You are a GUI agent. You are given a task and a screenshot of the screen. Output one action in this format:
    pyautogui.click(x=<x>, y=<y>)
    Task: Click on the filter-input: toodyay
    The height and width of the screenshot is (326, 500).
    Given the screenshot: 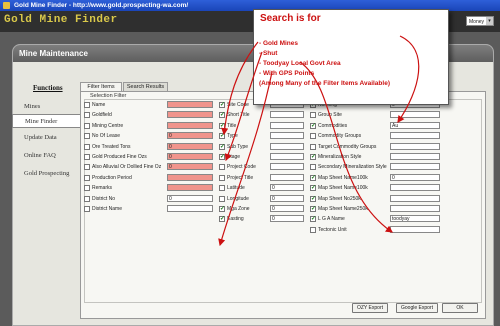 What is the action you would take?
    pyautogui.click(x=415, y=219)
    